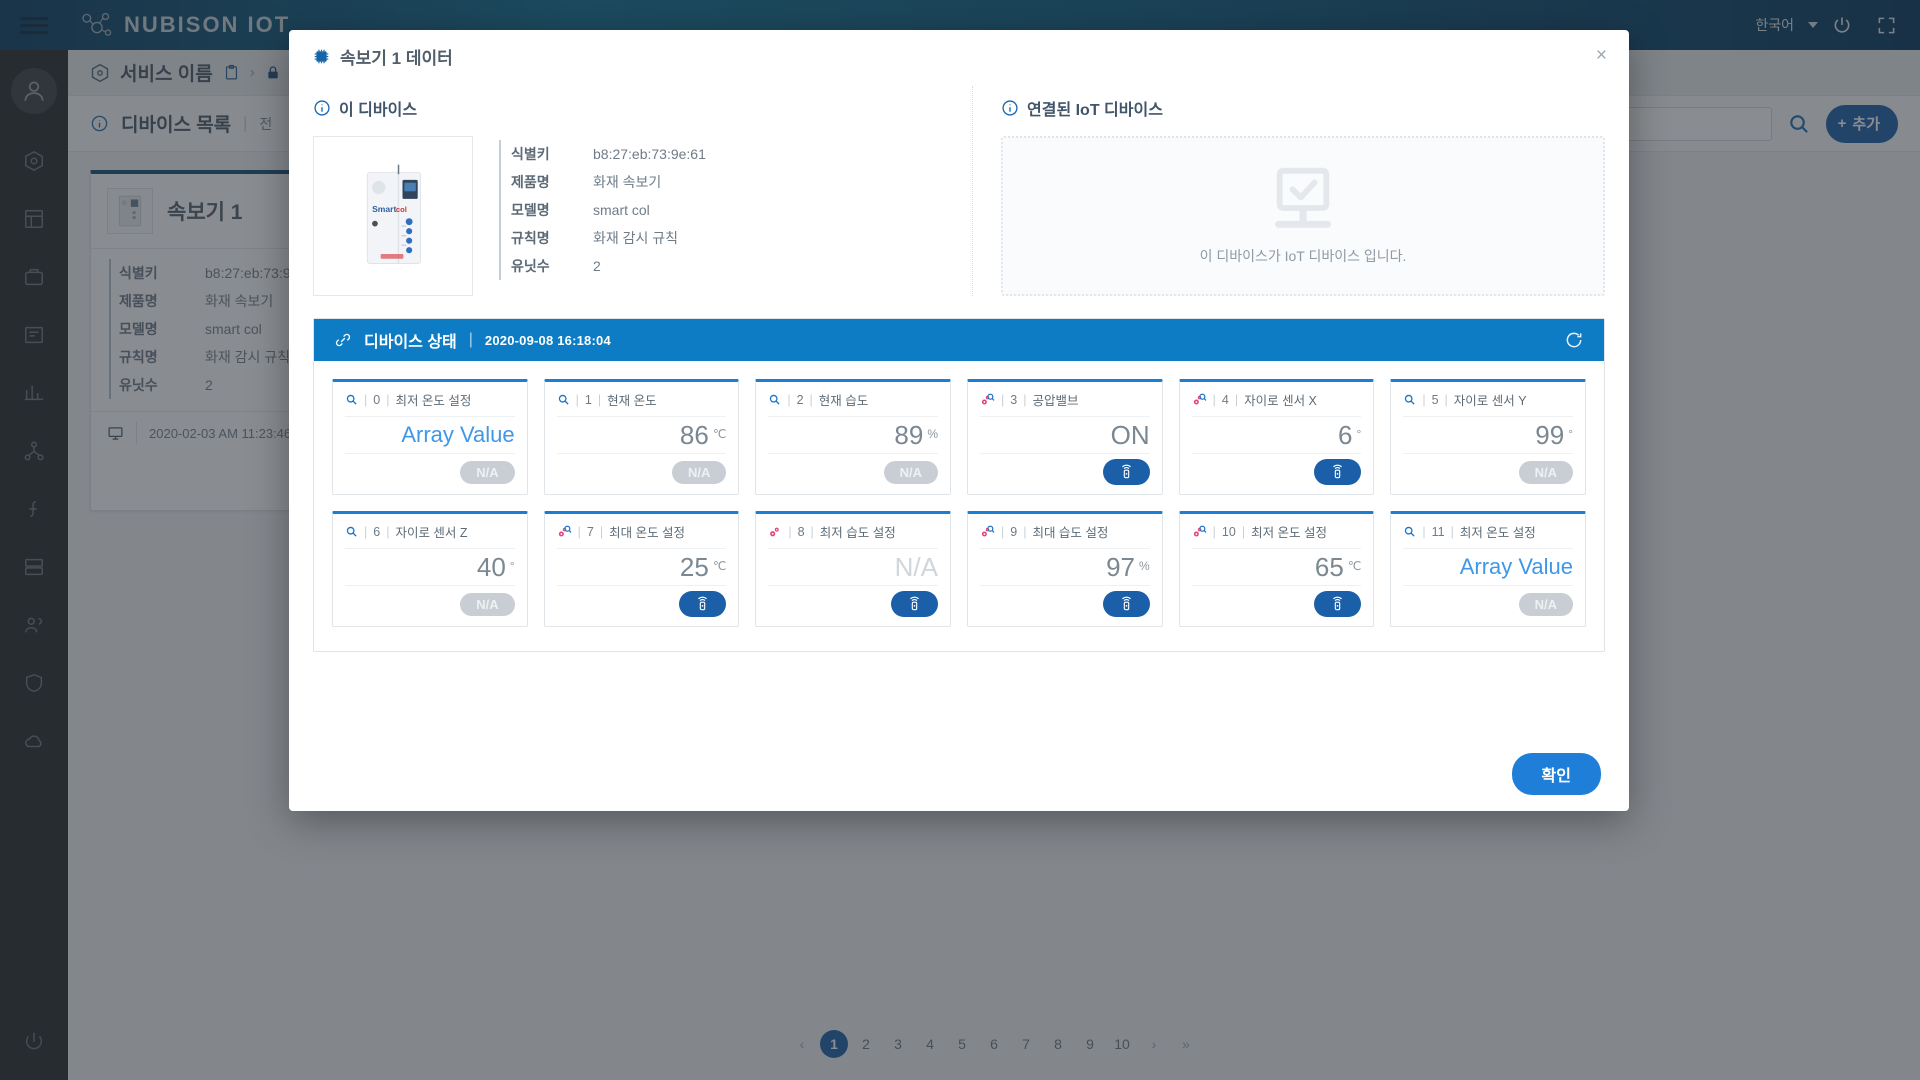  Describe the element at coordinates (458, 434) in the screenshot. I see `sensor-value: Array Value` at that location.